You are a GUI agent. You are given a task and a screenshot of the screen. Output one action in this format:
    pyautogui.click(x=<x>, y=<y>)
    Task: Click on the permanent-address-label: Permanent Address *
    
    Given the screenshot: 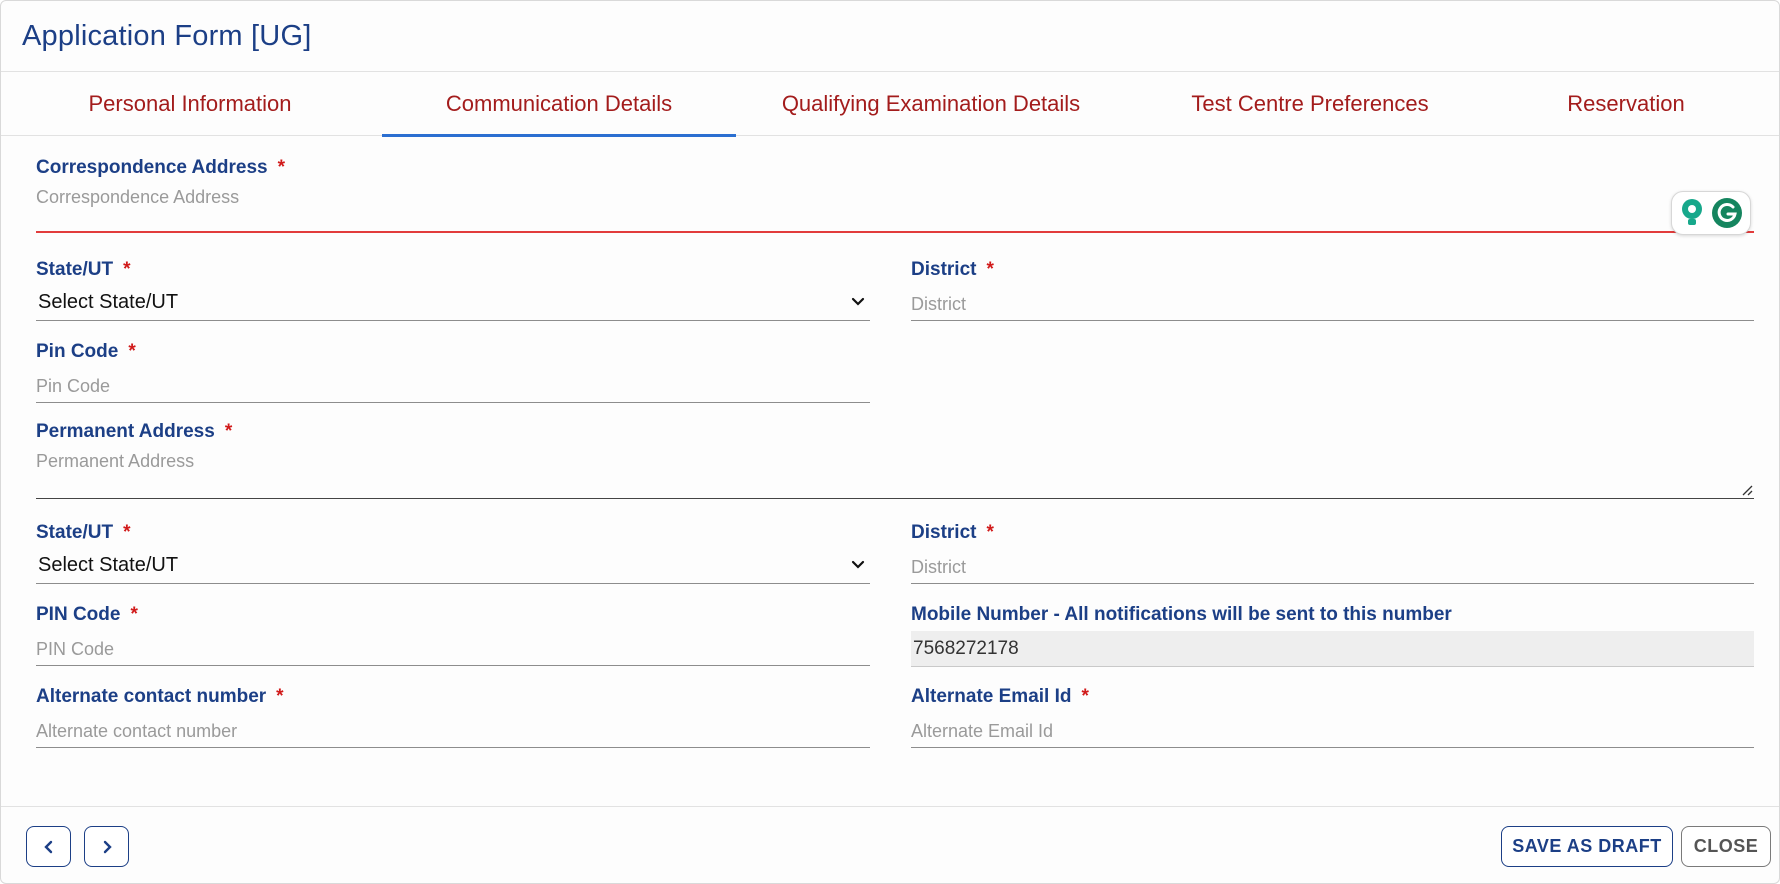 What is the action you would take?
    pyautogui.click(x=134, y=431)
    